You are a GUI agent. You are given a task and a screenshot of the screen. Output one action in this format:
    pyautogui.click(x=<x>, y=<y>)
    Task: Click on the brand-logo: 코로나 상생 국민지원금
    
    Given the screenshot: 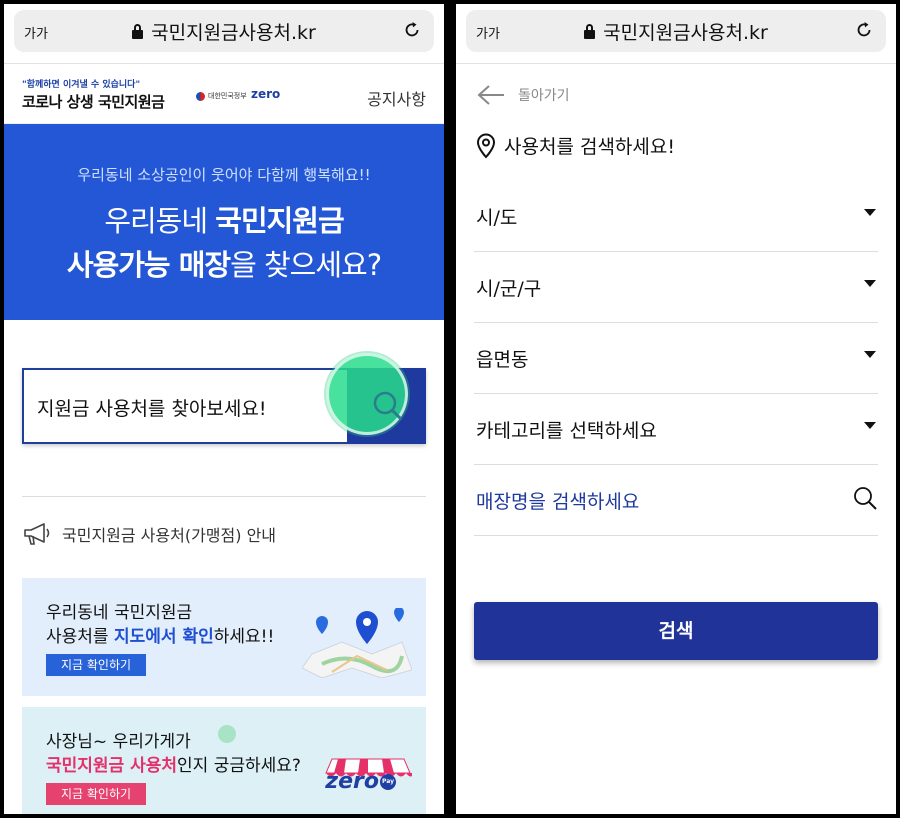 What is the action you would take?
    pyautogui.click(x=93, y=101)
    